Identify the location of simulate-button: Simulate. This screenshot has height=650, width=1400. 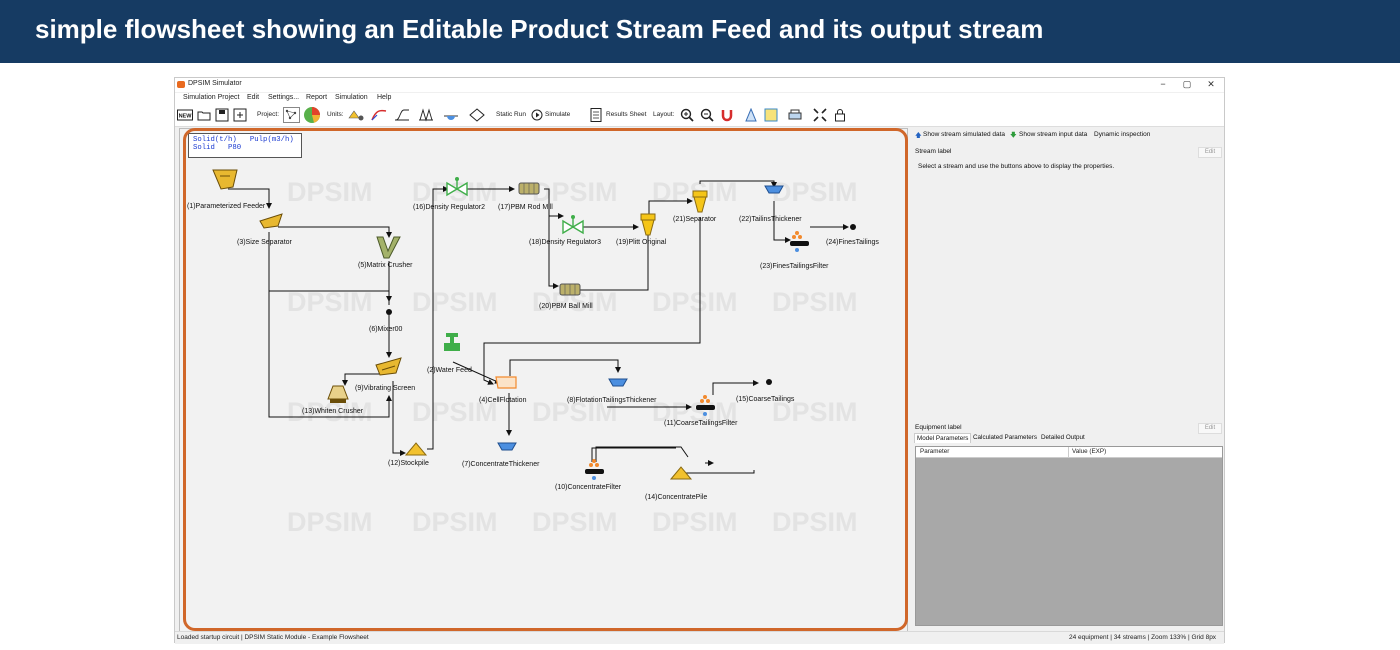
(557, 114).